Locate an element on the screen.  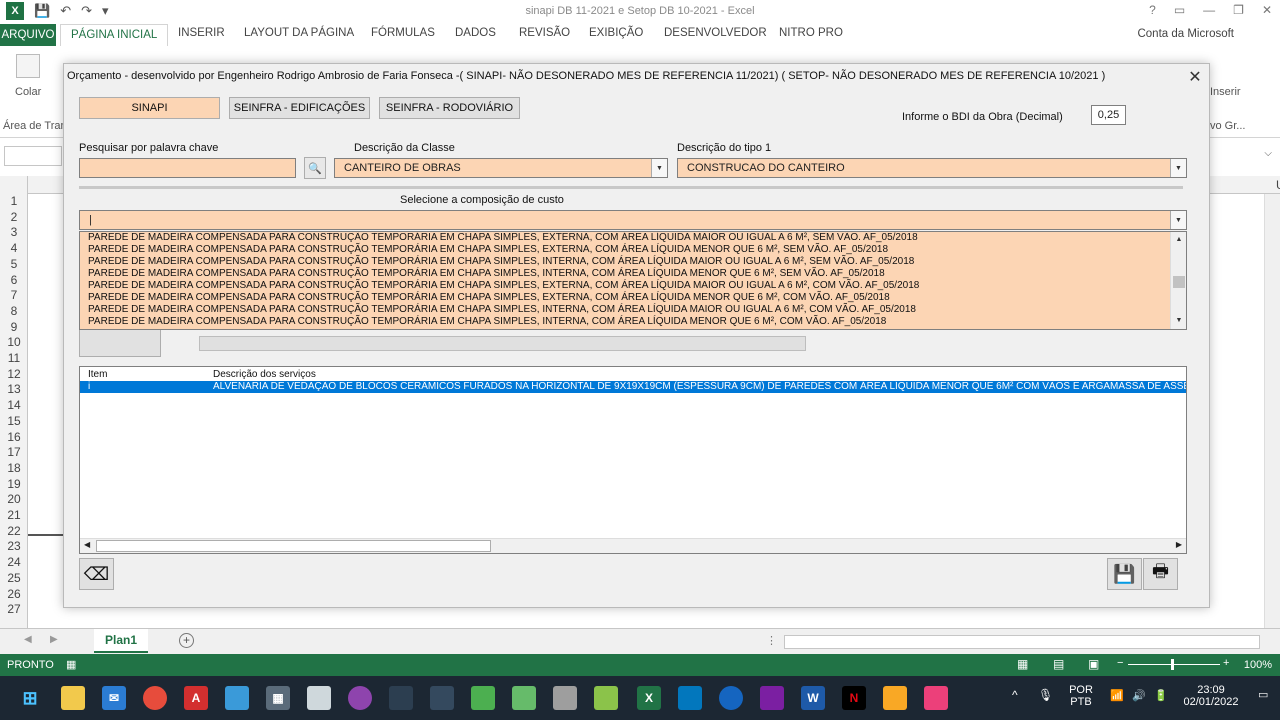
edge-icon is located at coordinates (731, 698).